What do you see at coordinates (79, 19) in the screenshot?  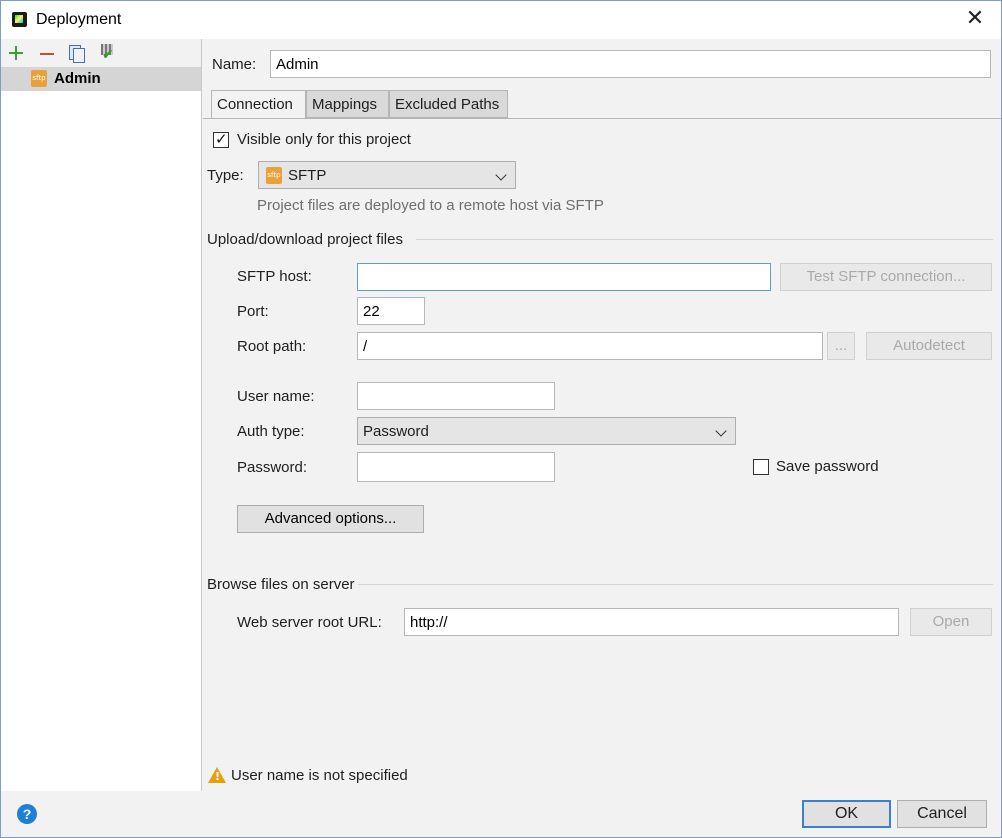 I see `window-title: Deployment` at bounding box center [79, 19].